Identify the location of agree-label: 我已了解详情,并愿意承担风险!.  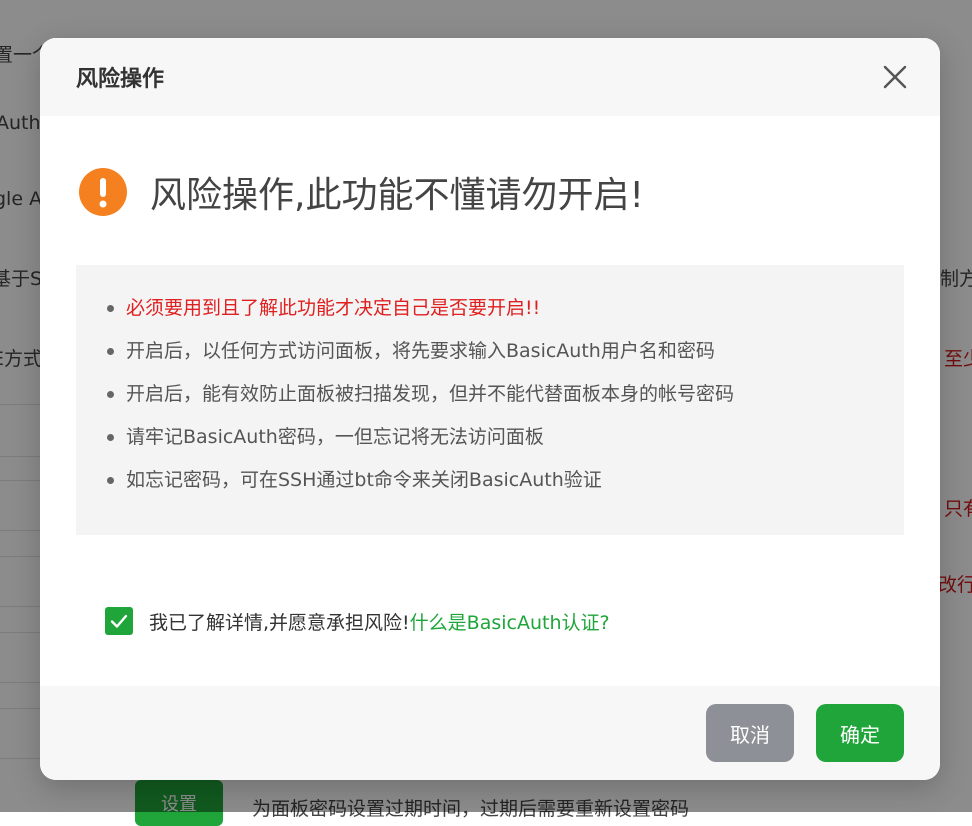
(279, 621).